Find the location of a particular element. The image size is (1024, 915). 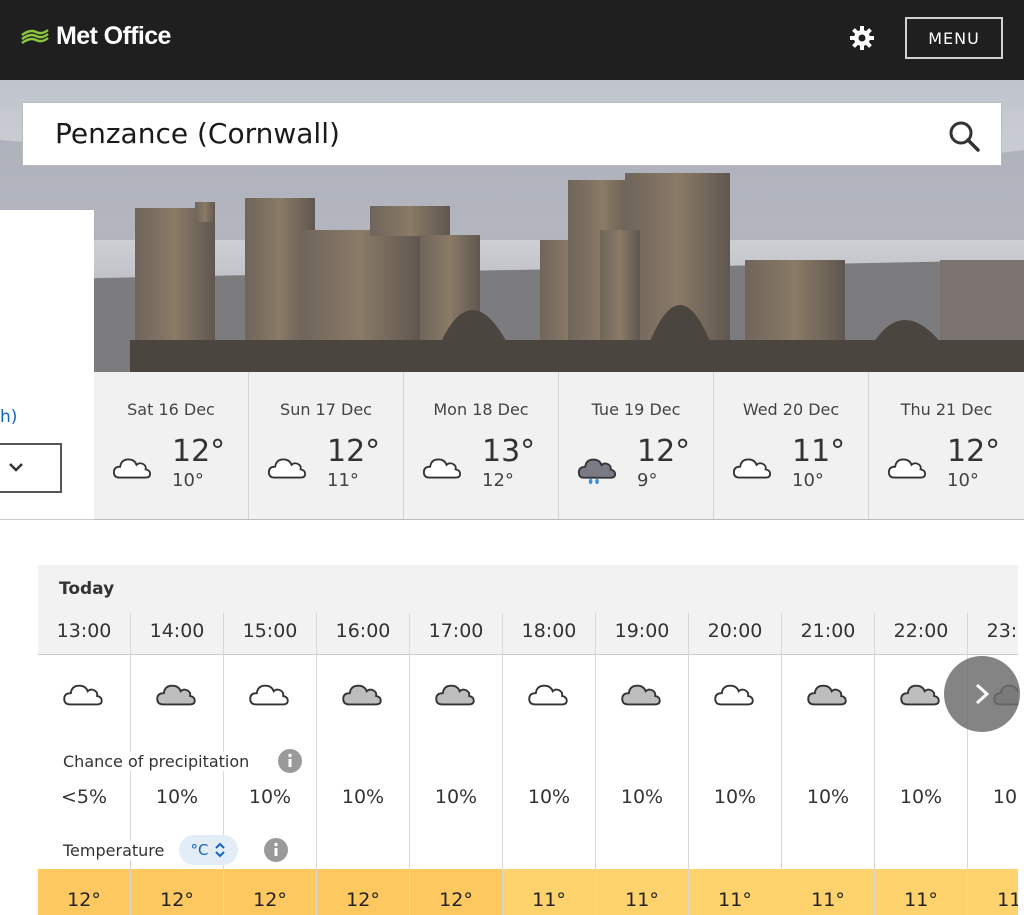

hour-column: 18:00 10% 11° is located at coordinates (549, 764).